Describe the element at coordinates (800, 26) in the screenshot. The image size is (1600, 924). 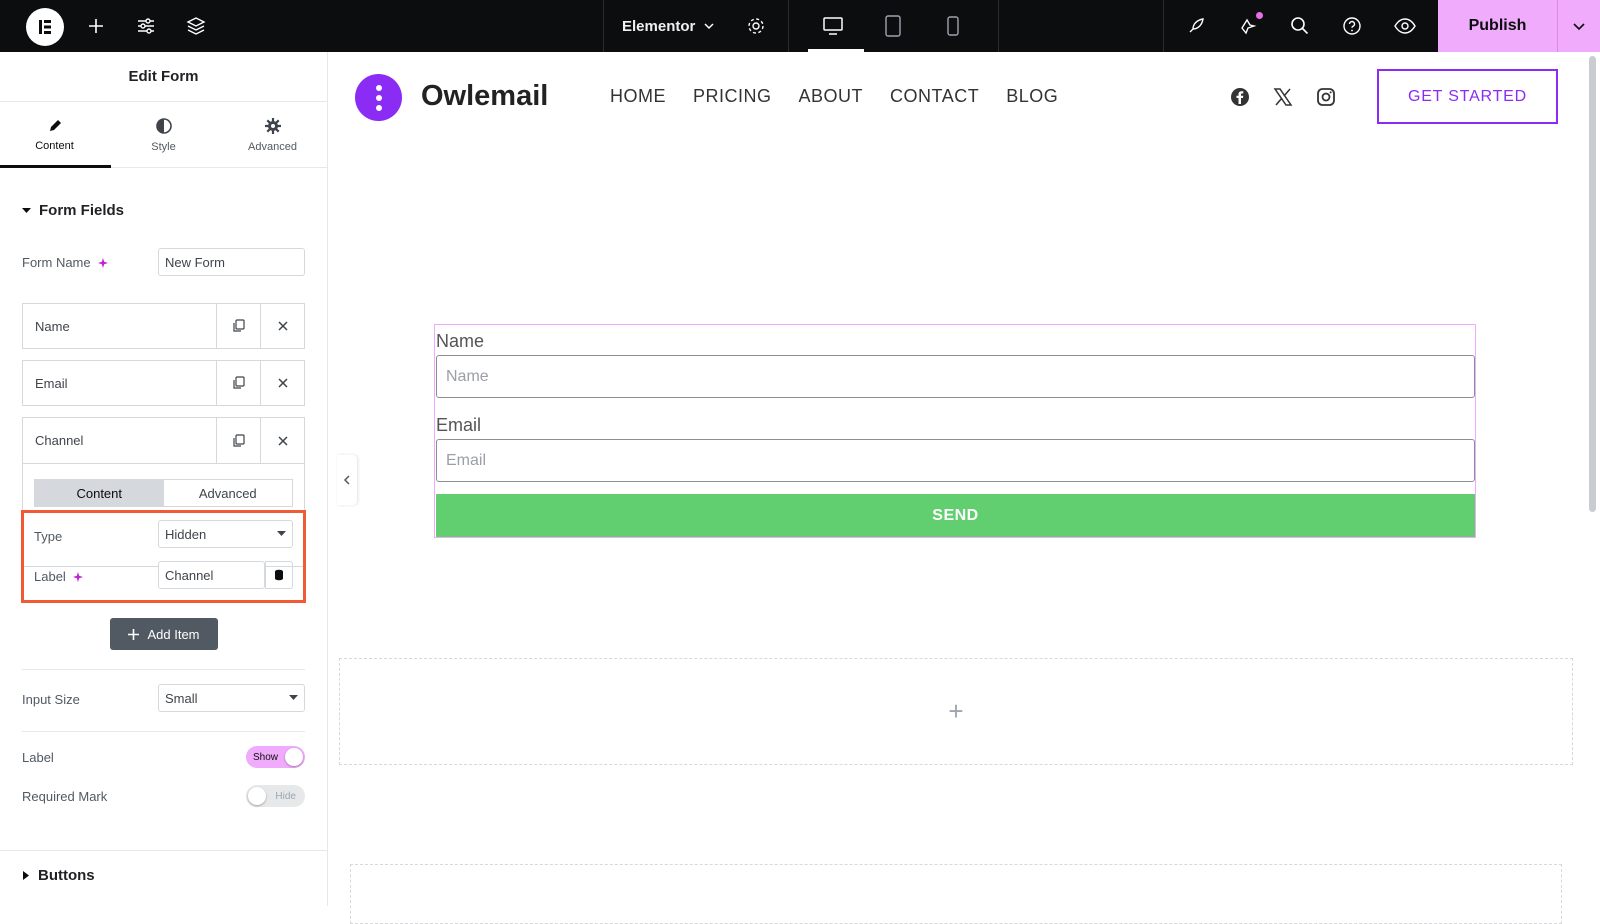
I see `editor-topbar: Elementor Publish` at that location.